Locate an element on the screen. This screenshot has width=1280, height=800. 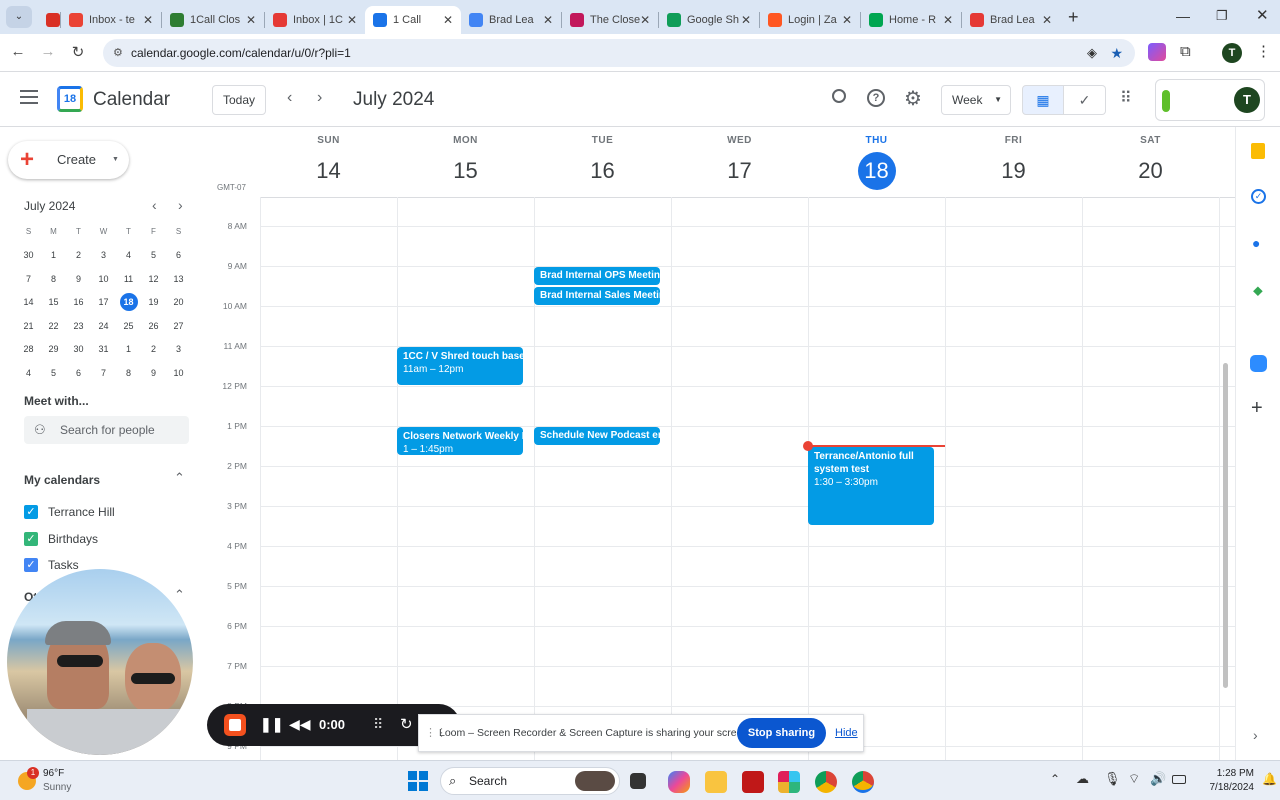
profile-avatar: T is located at coordinates (1232, 53).